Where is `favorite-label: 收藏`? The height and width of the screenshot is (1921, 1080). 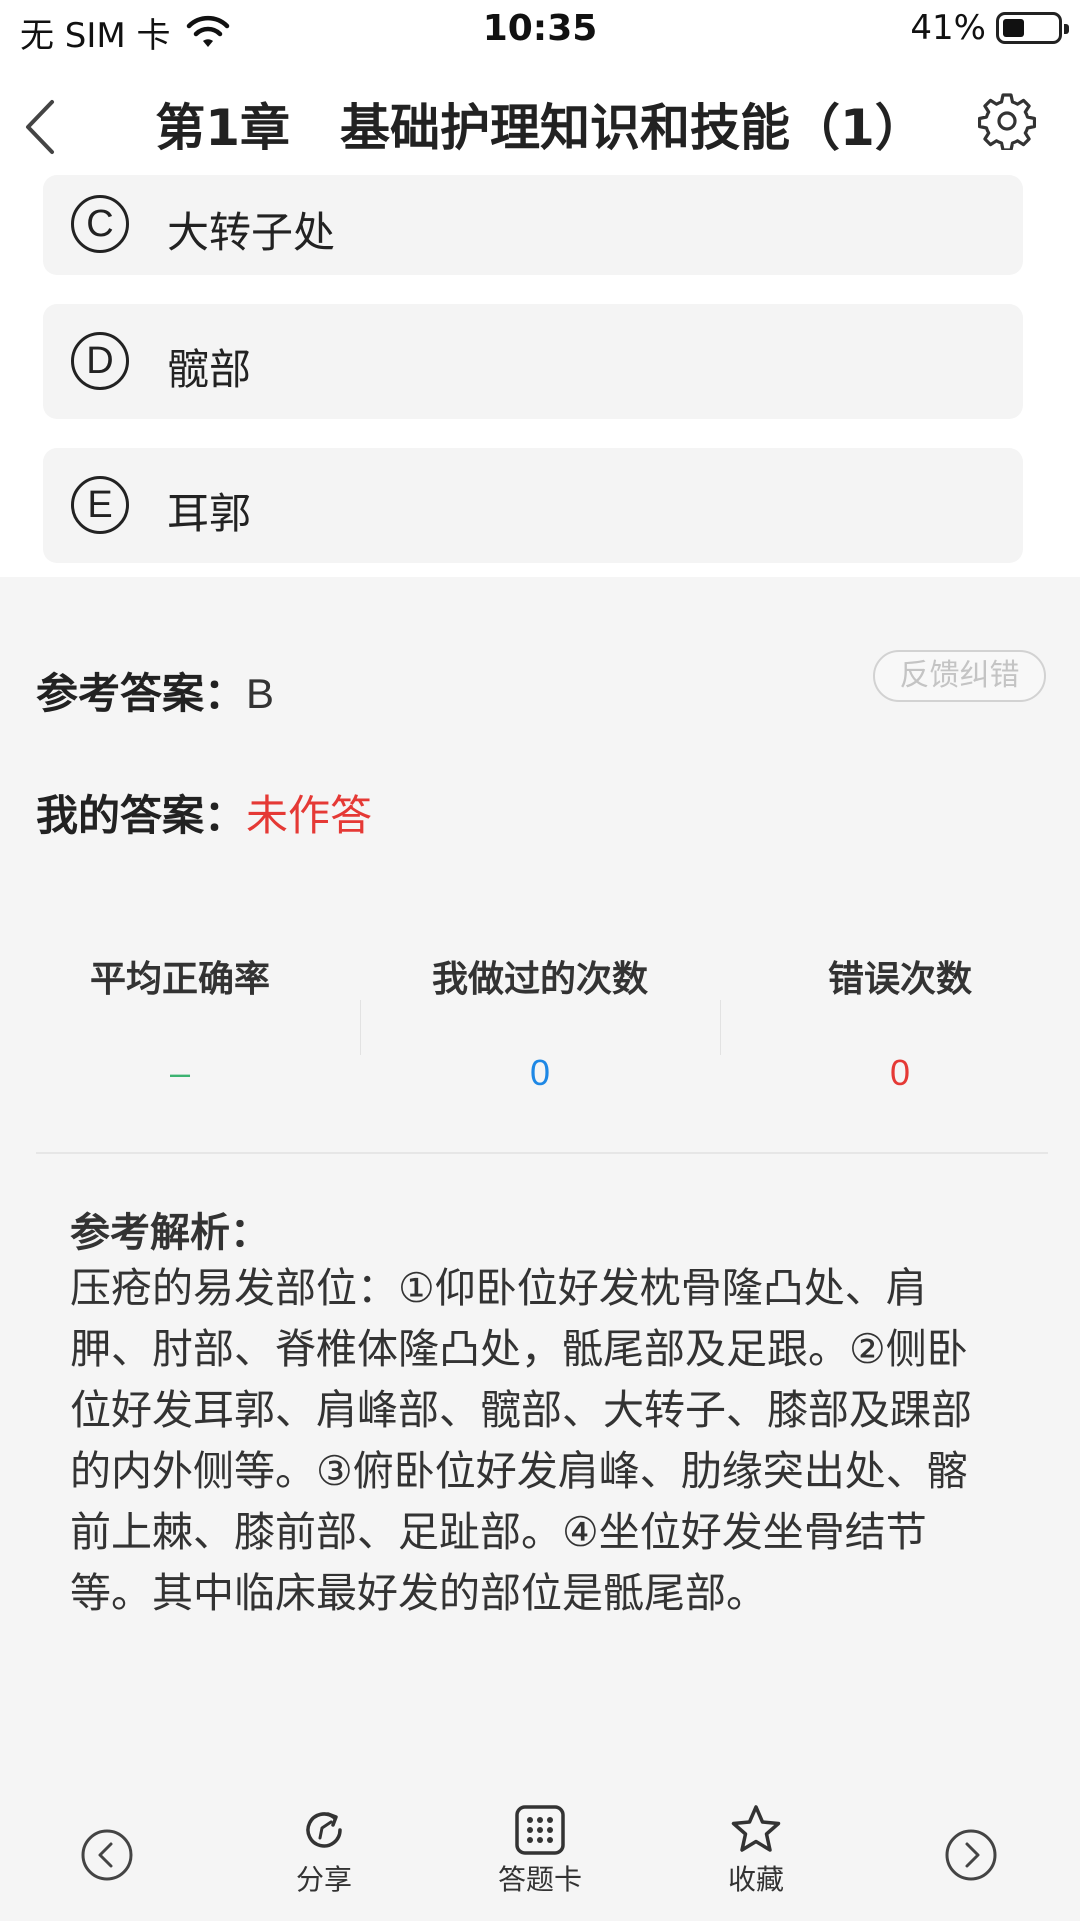 favorite-label: 收藏 is located at coordinates (755, 1879).